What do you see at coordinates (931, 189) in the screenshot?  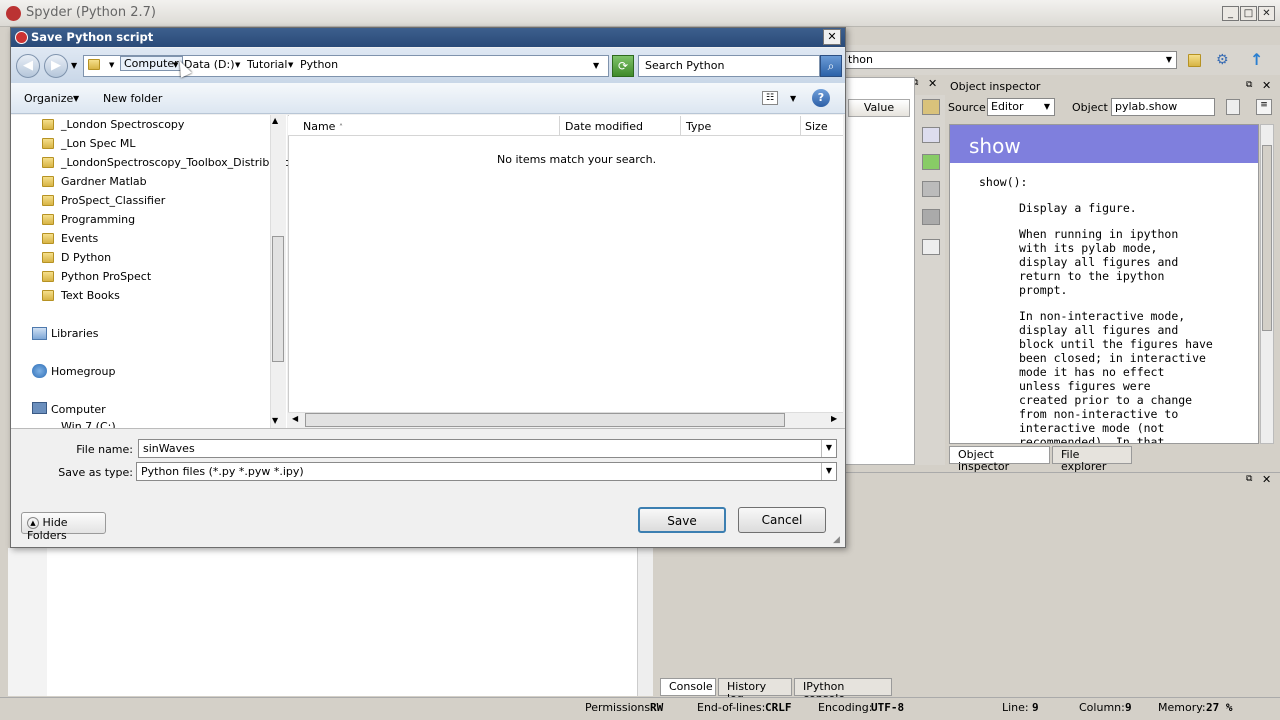 I see `save-icon` at bounding box center [931, 189].